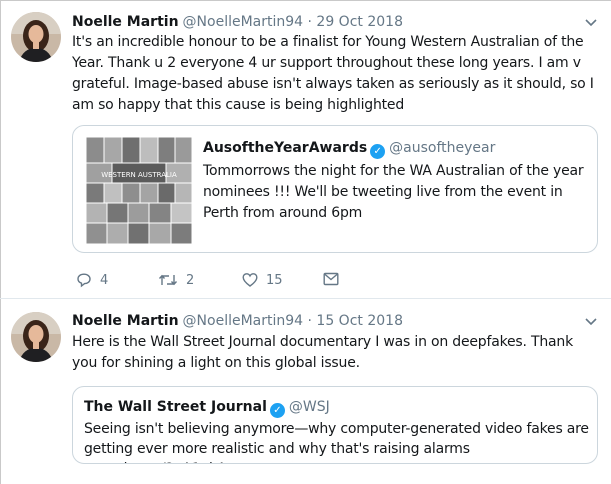 Image resolution: width=611 pixels, height=484 pixels. I want to click on quoted-tweet-thumbnail: WESTERN AUSTRALIA, so click(139, 190).